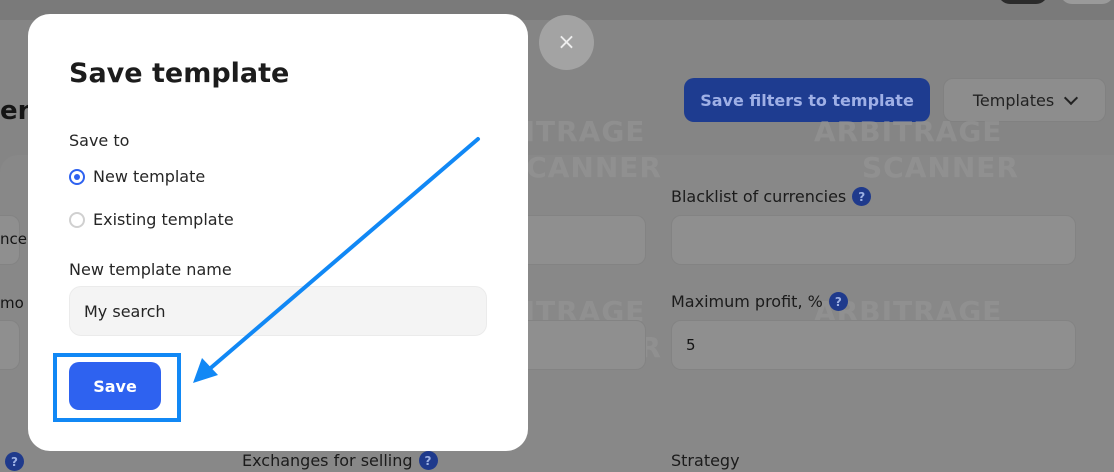 This screenshot has width=1114, height=472. Describe the element at coordinates (12, 303) in the screenshot. I see `left-label-2: mo` at that location.